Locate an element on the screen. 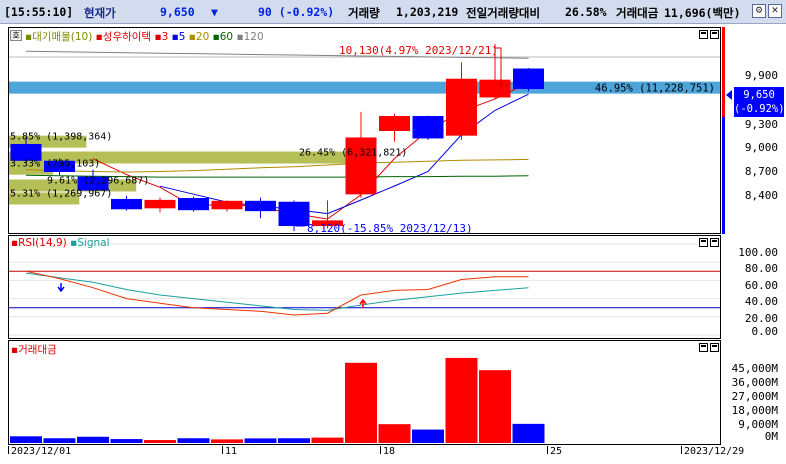  gear-icon: ⚙ is located at coordinates (759, 11).